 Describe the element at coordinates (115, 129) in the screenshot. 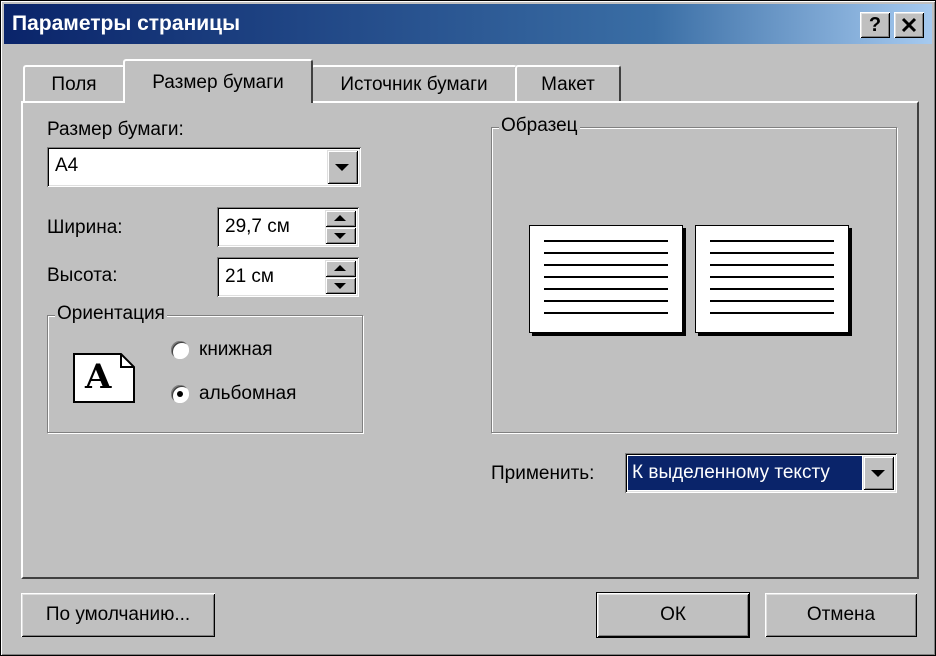

I see `paper-size-label: Размер бумаги:` at that location.